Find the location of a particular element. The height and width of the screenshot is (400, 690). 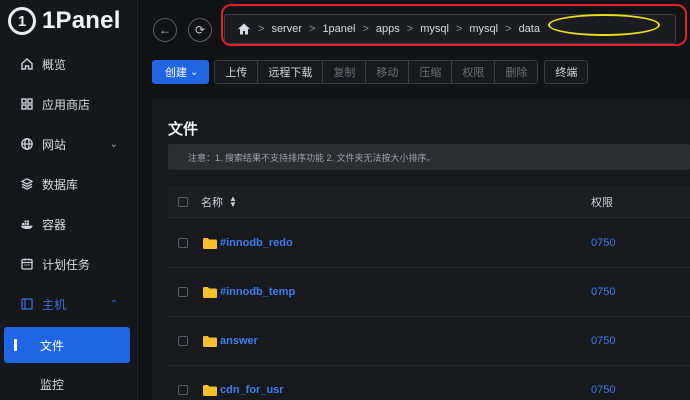

delete-button: 删除 is located at coordinates (516, 72).